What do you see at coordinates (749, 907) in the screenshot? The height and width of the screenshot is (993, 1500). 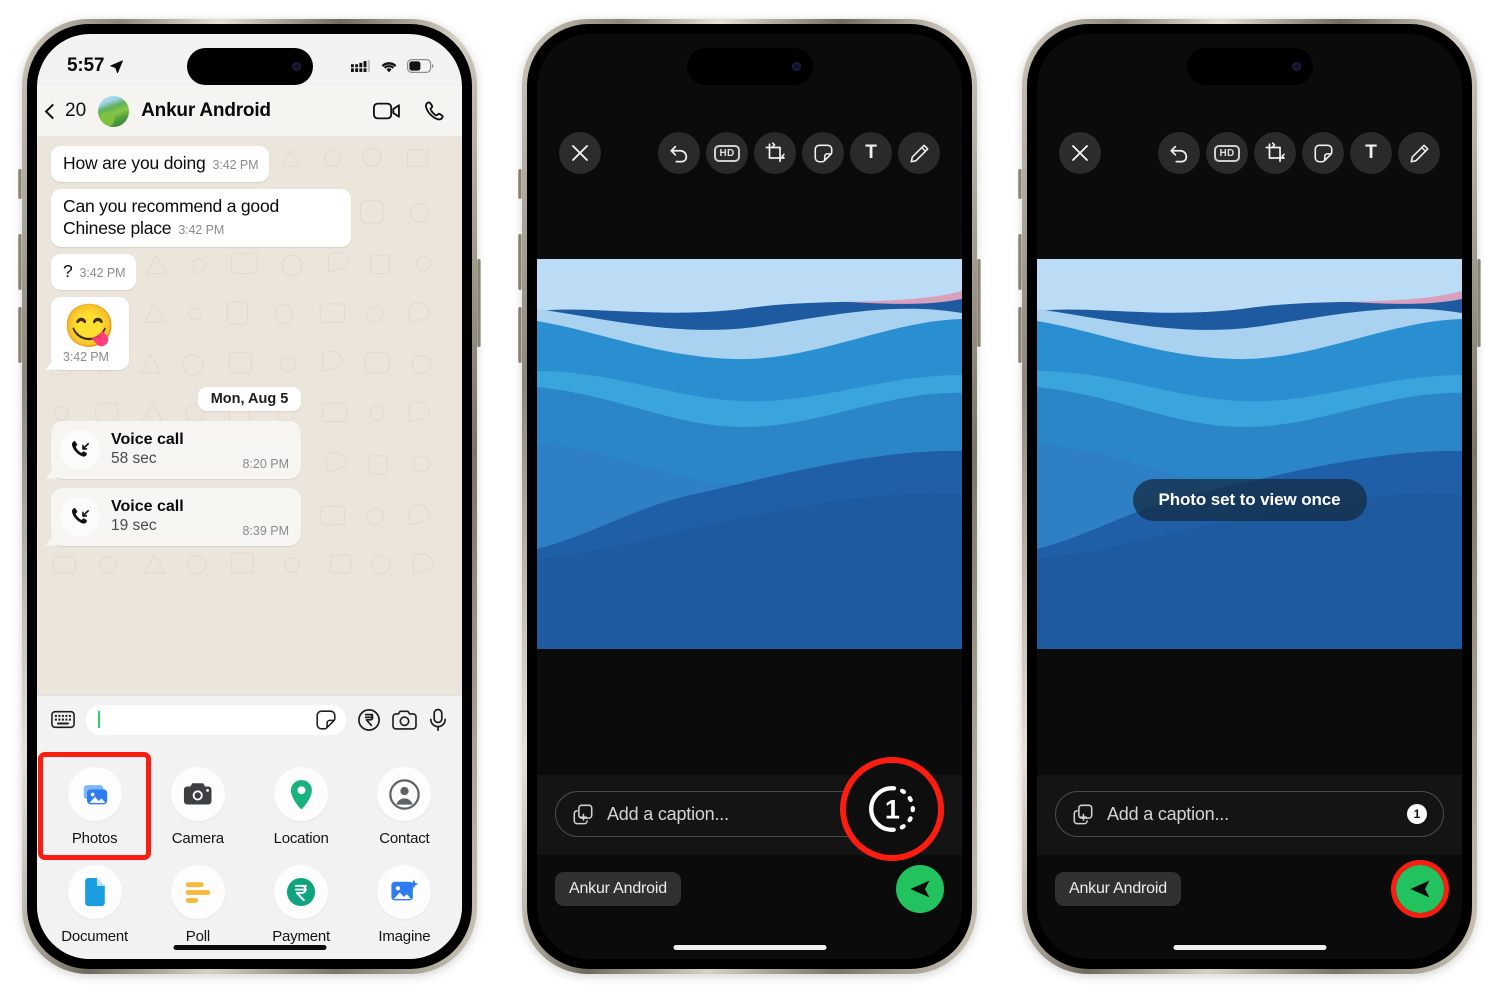 I see `send-zone: Ankur Android` at bounding box center [749, 907].